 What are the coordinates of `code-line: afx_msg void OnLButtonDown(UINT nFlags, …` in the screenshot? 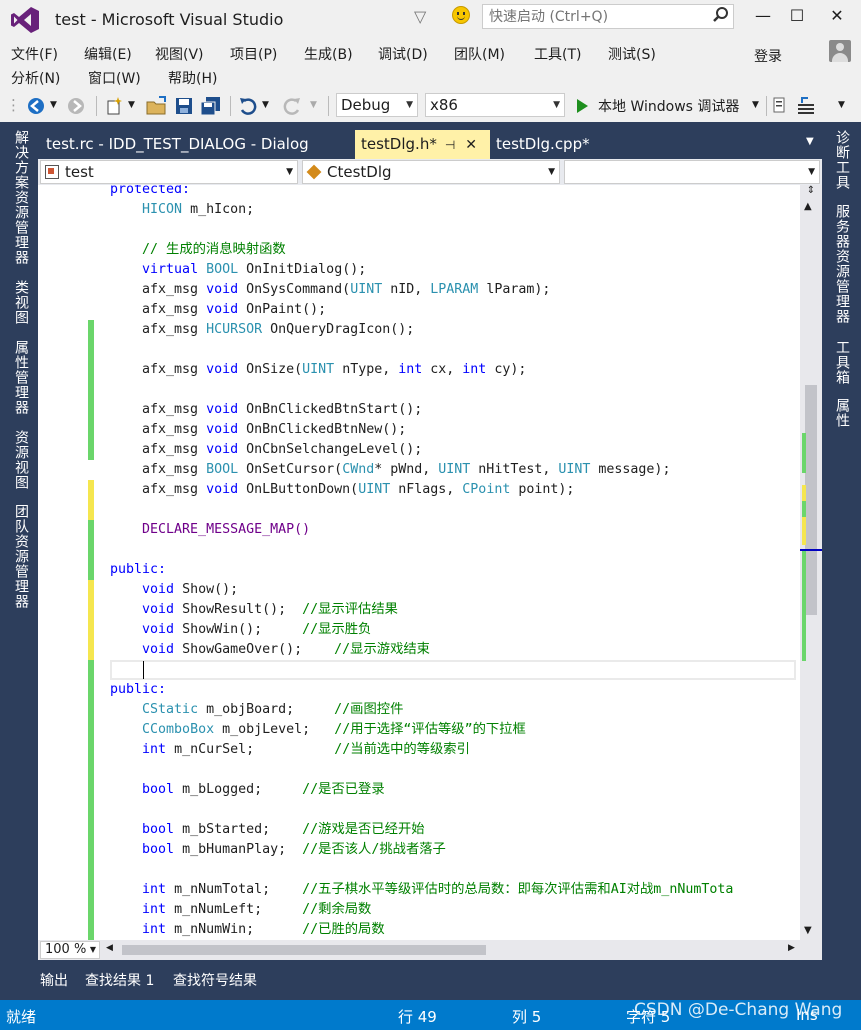 It's located at (342, 489).